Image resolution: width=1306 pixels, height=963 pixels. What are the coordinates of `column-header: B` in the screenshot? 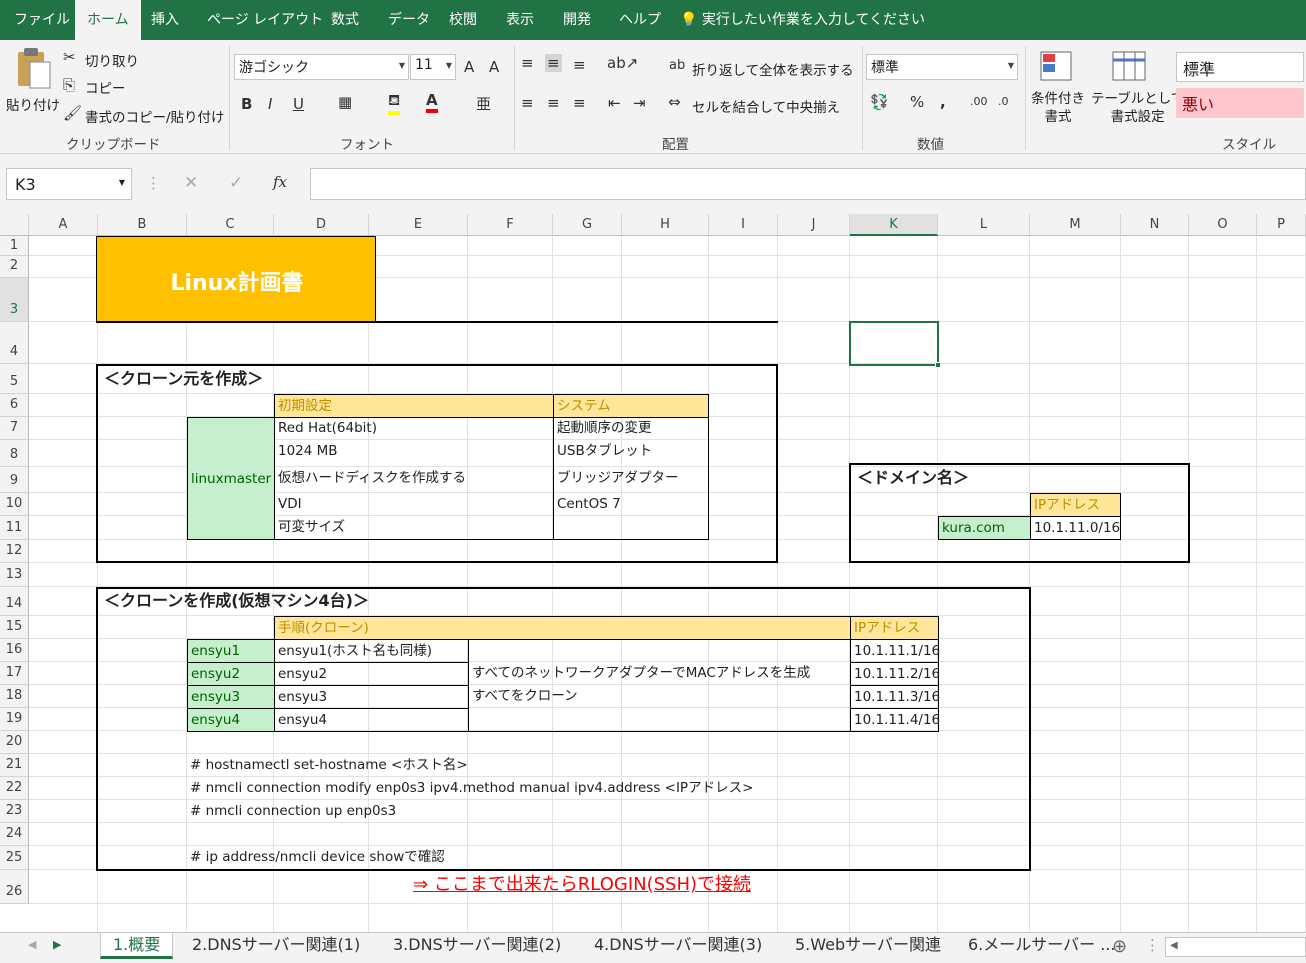 It's located at (142, 225).